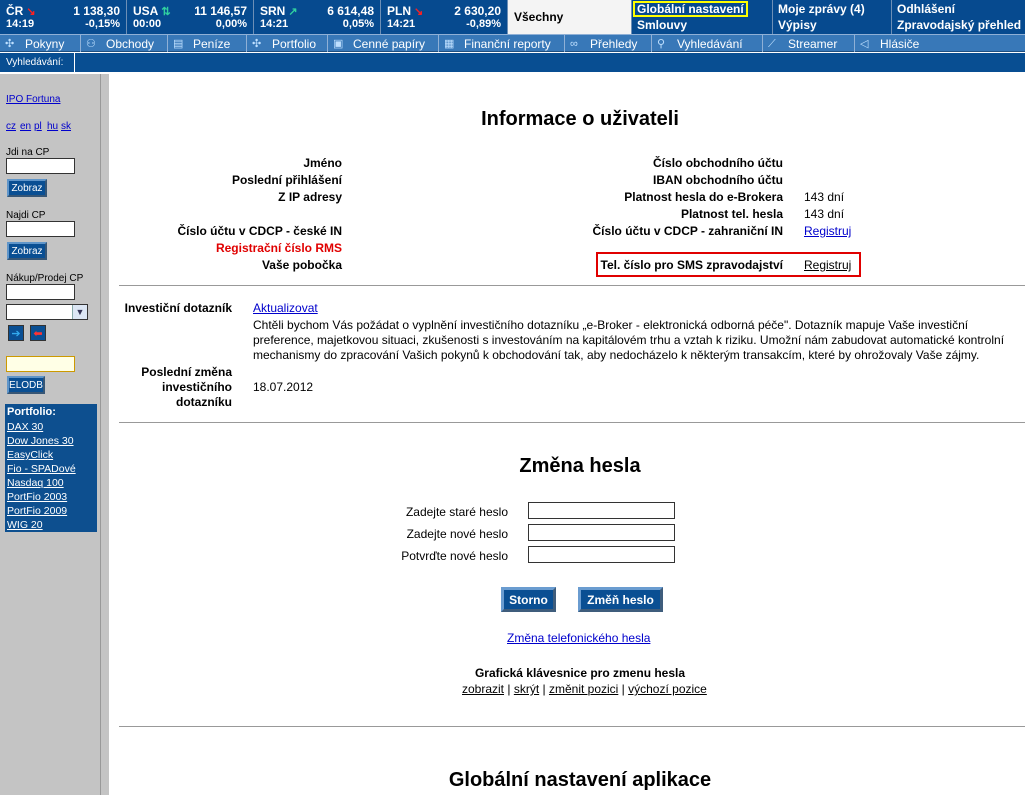 This screenshot has height=795, width=1025. I want to click on ticker-value: 1 138,30, so click(96, 11).